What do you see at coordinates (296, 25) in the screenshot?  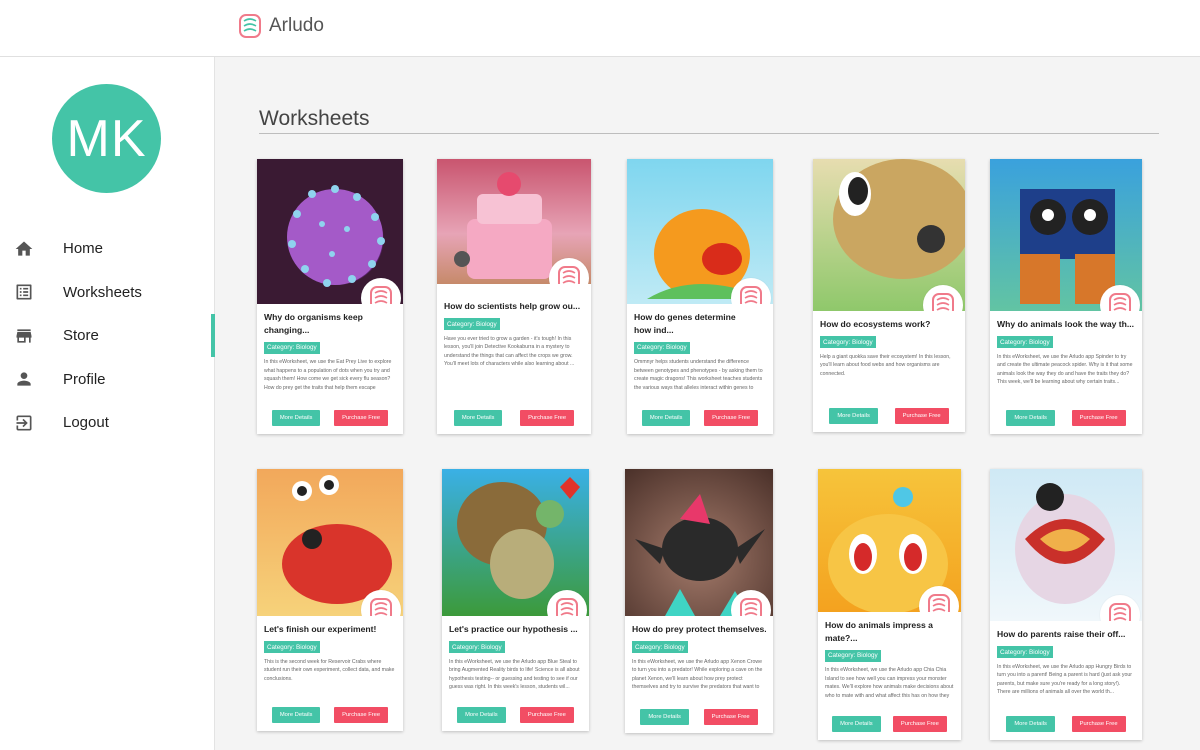 I see `app-name: Arludo` at bounding box center [296, 25].